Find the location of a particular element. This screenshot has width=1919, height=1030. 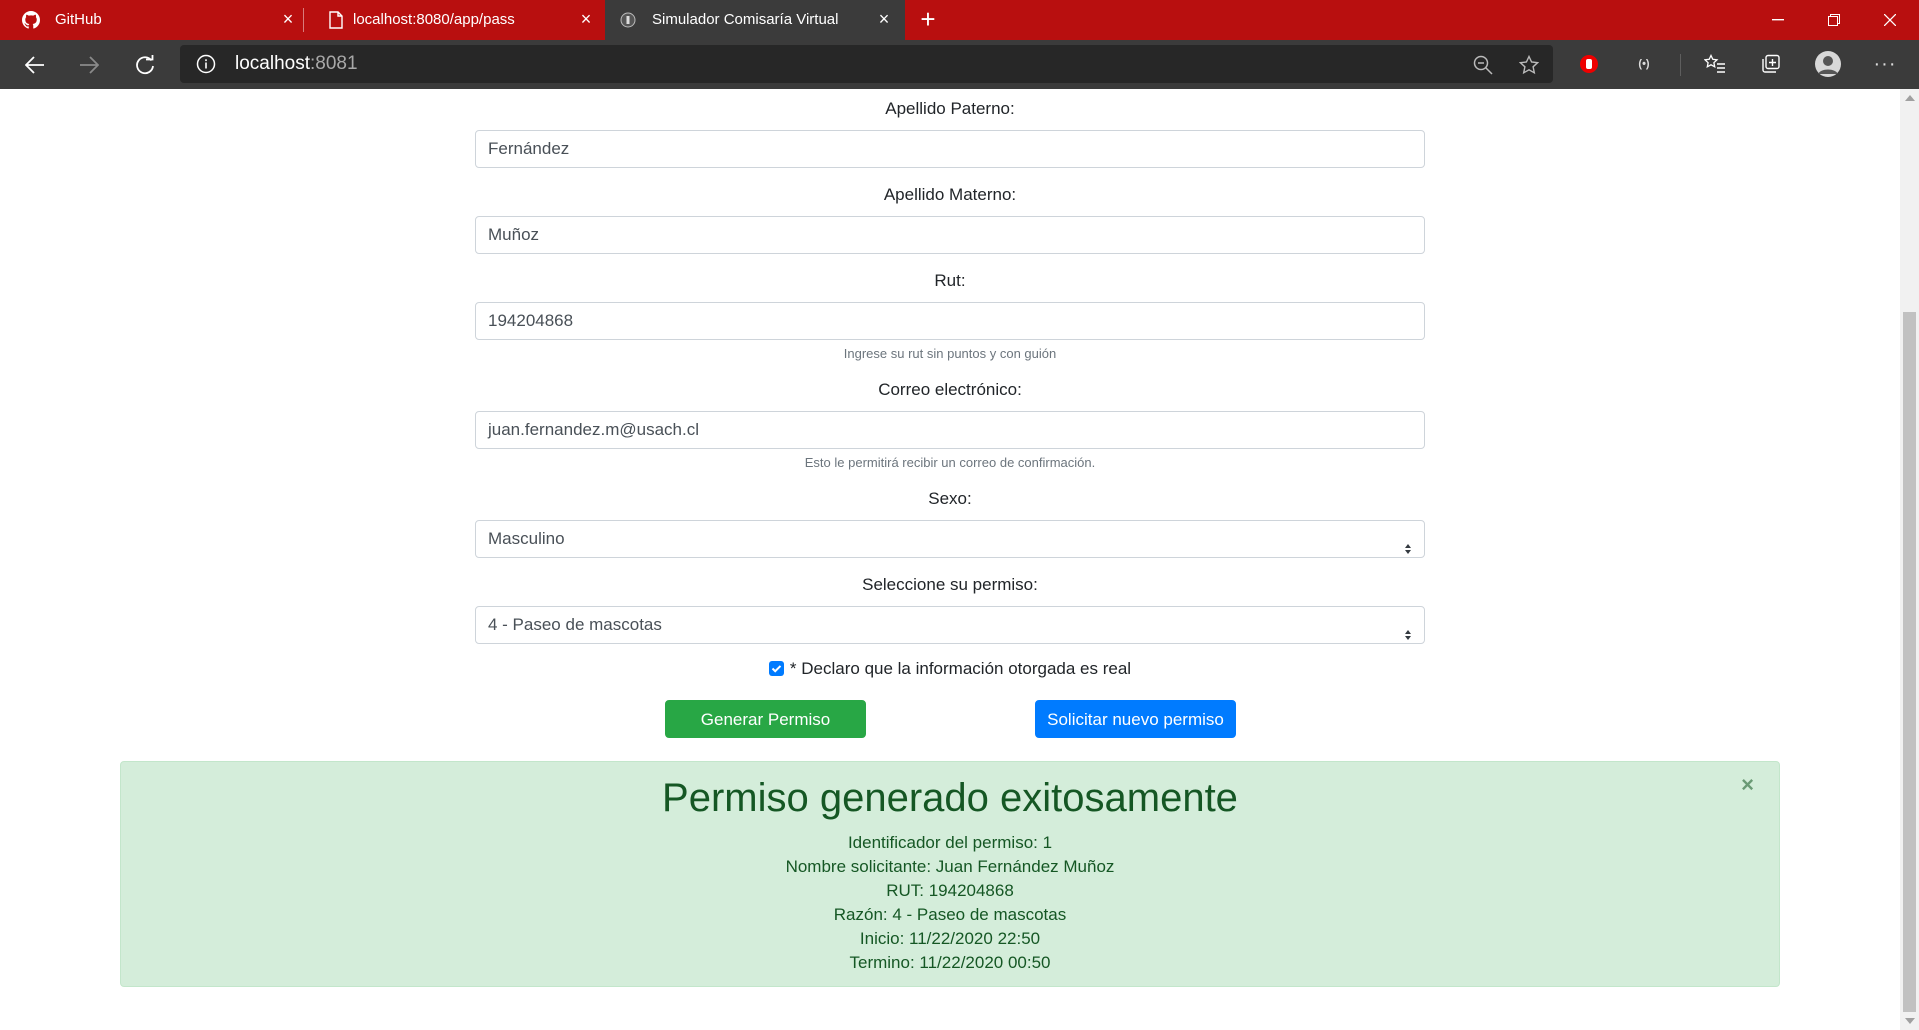

alert-line-nombre: Nombre solicitante: Juan Fernández Muñoz is located at coordinates (950, 866).